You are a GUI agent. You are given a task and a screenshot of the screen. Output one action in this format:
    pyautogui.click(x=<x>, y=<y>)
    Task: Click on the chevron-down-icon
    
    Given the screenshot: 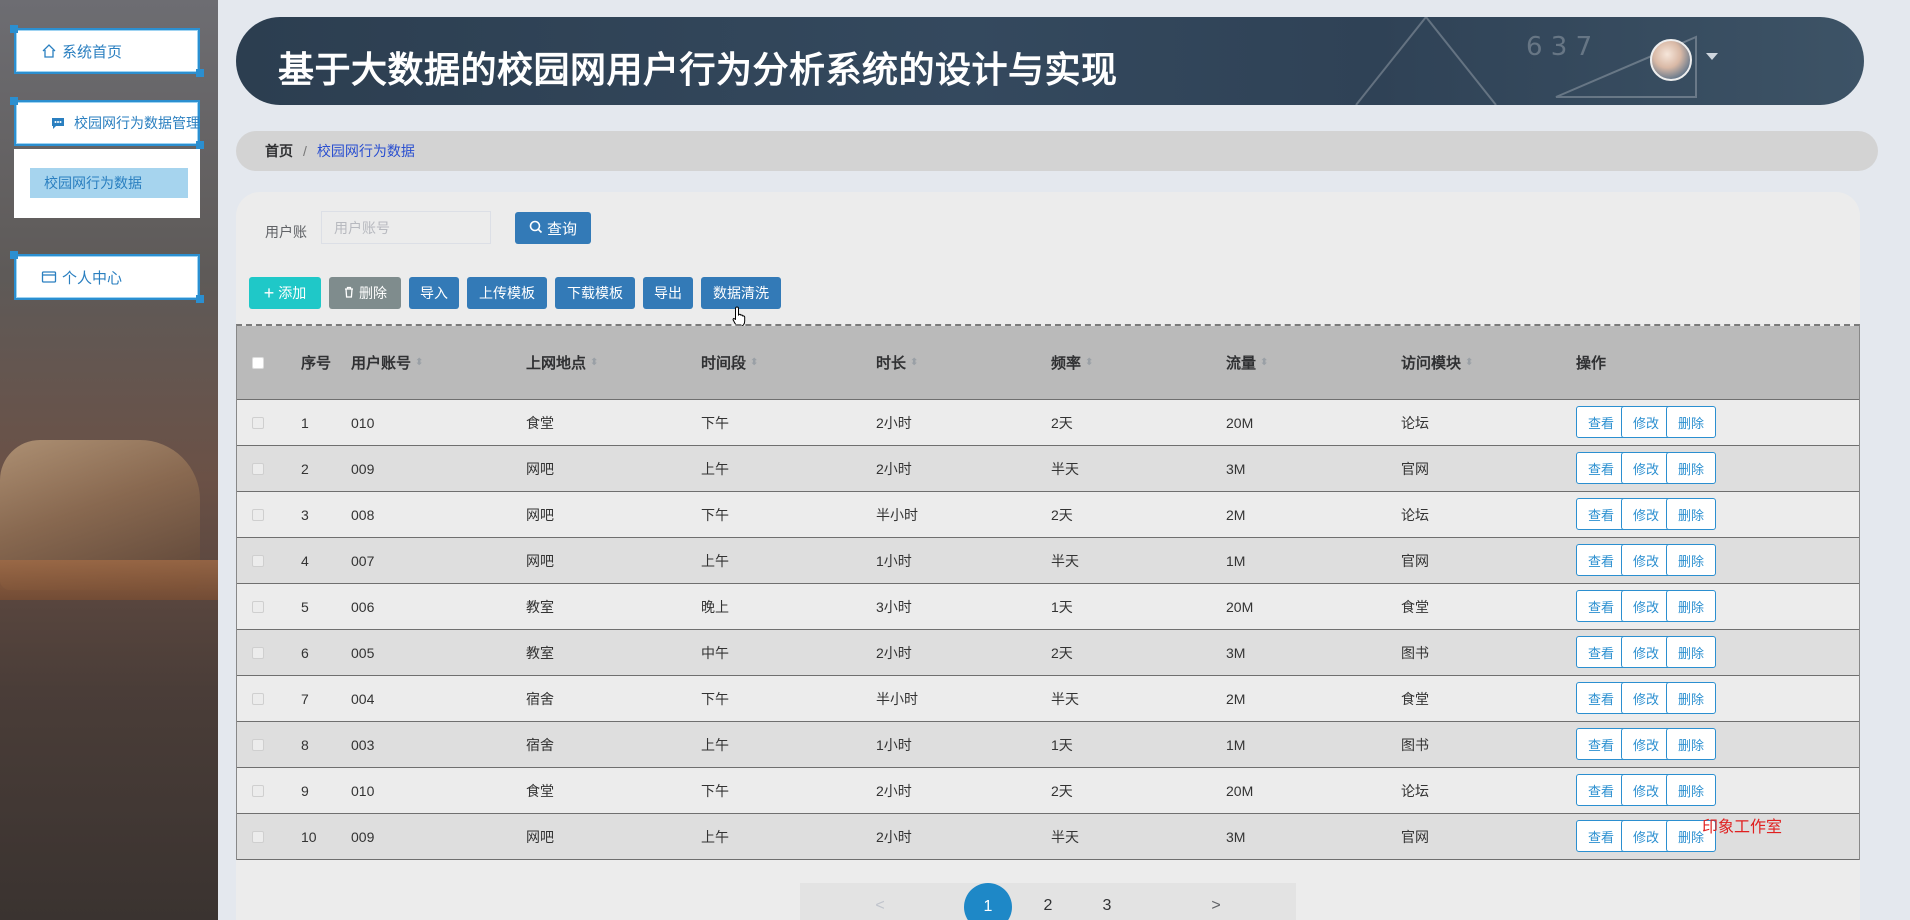 What is the action you would take?
    pyautogui.click(x=1712, y=56)
    